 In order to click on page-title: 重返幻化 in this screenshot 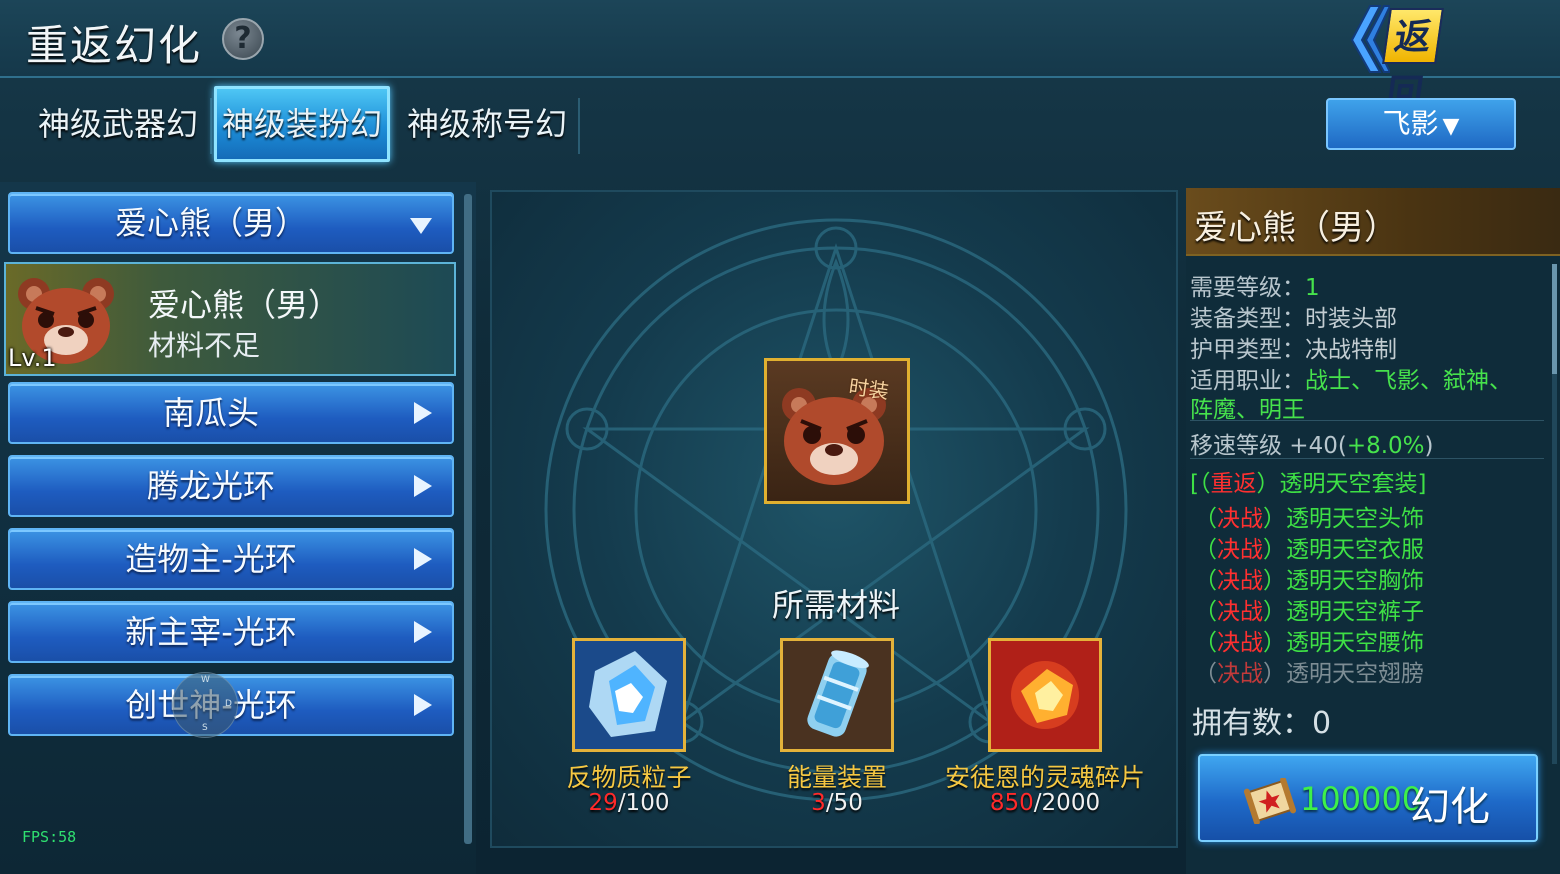, I will do `click(114, 45)`.